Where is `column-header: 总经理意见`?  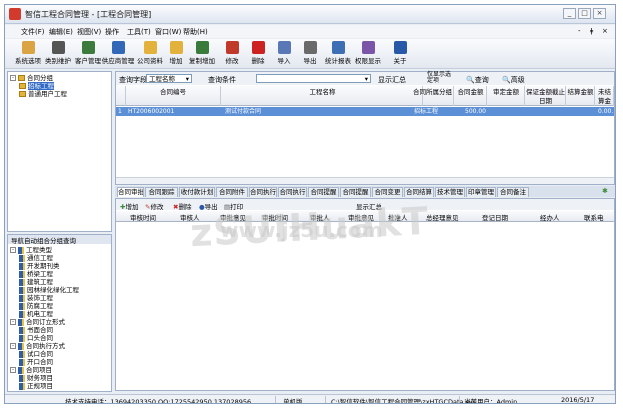
column-header: 总经理意见 is located at coordinates (442, 217).